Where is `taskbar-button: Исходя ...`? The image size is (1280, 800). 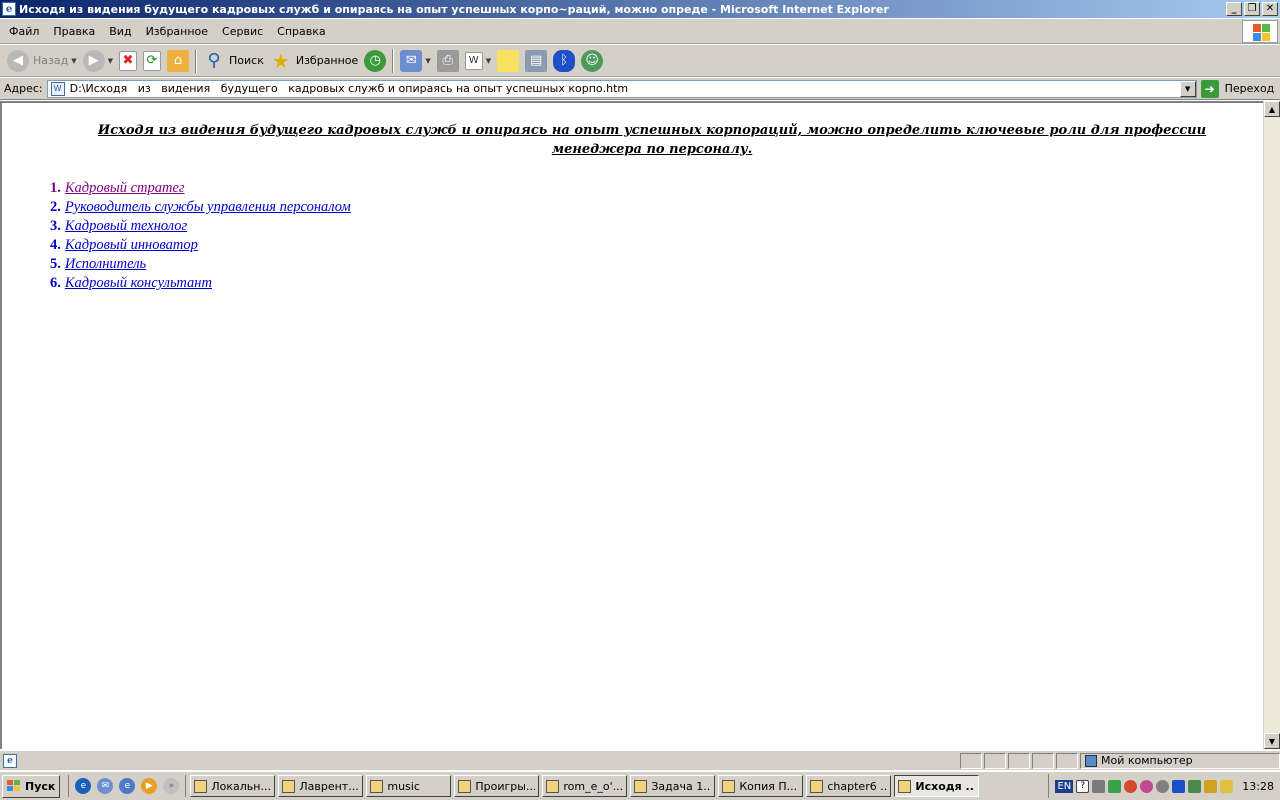
taskbar-button: Исходя ... is located at coordinates (937, 786).